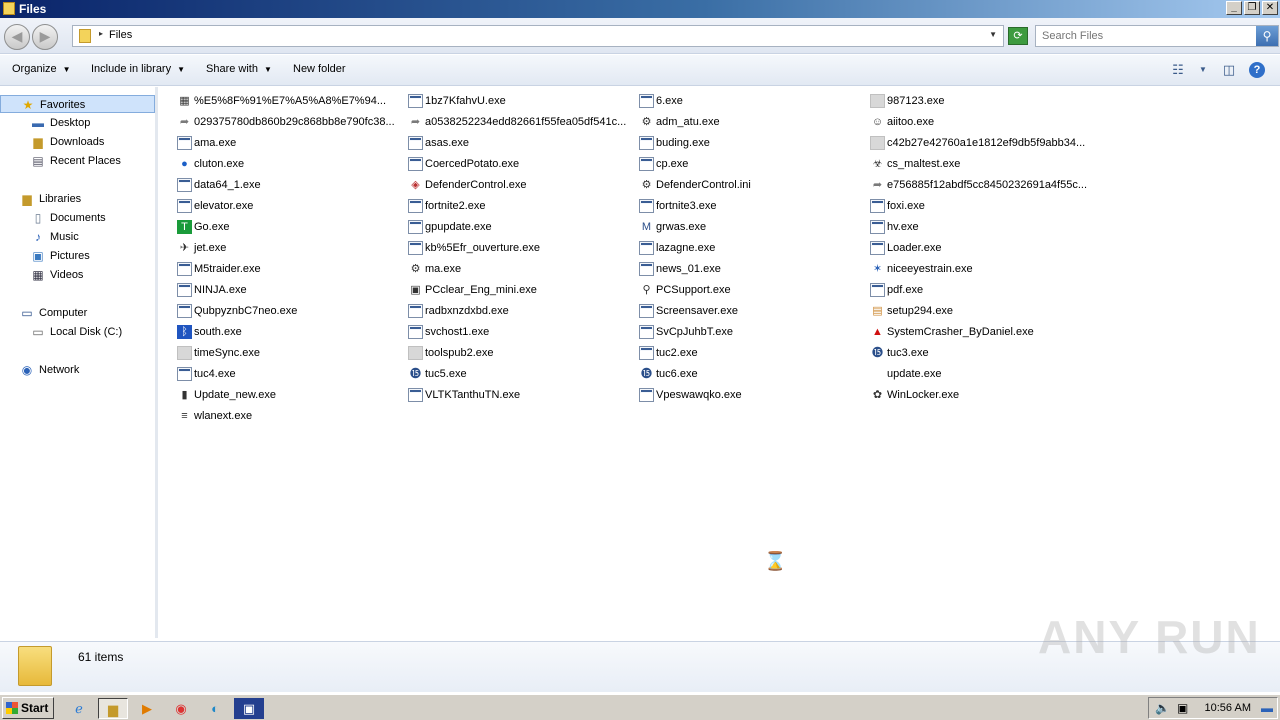 The width and height of the screenshot is (1280, 720). I want to click on include-in-library-button: Include in library ▼, so click(138, 69).